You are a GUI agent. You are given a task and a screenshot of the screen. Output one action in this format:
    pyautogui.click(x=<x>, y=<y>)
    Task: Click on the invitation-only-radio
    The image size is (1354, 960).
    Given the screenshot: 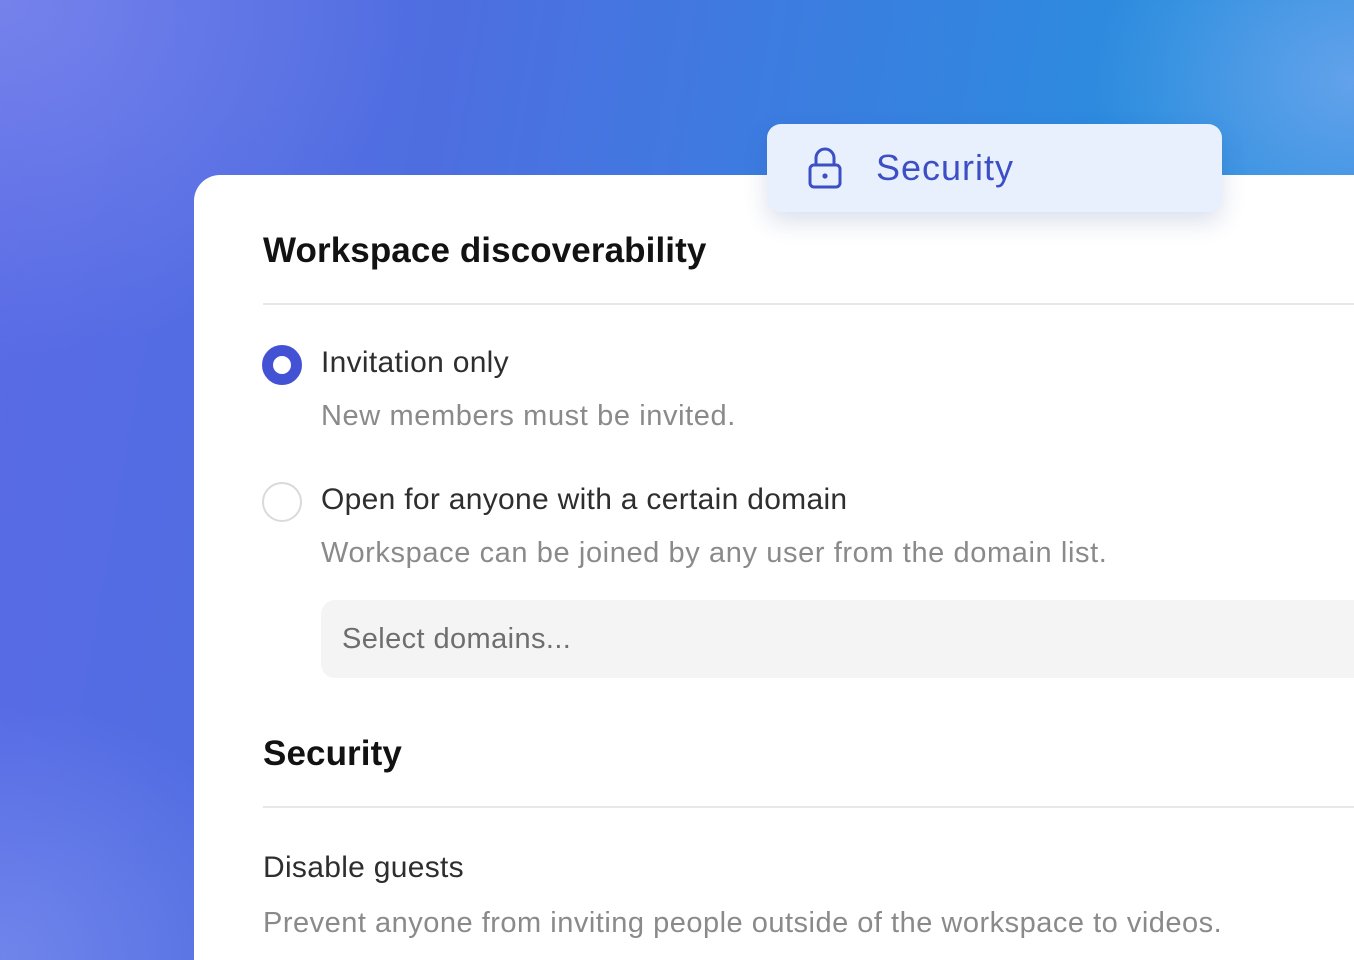 What is the action you would take?
    pyautogui.click(x=282, y=365)
    